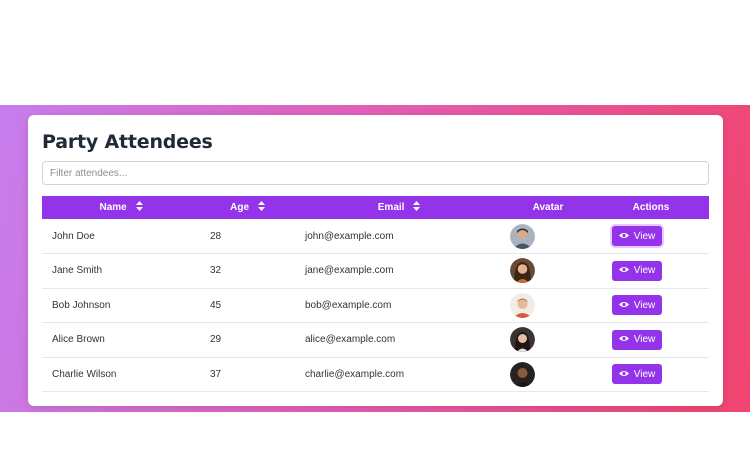 The height and width of the screenshot is (469, 750). I want to click on table-header-row: Name Age Email Avatar Actions, so click(375, 207).